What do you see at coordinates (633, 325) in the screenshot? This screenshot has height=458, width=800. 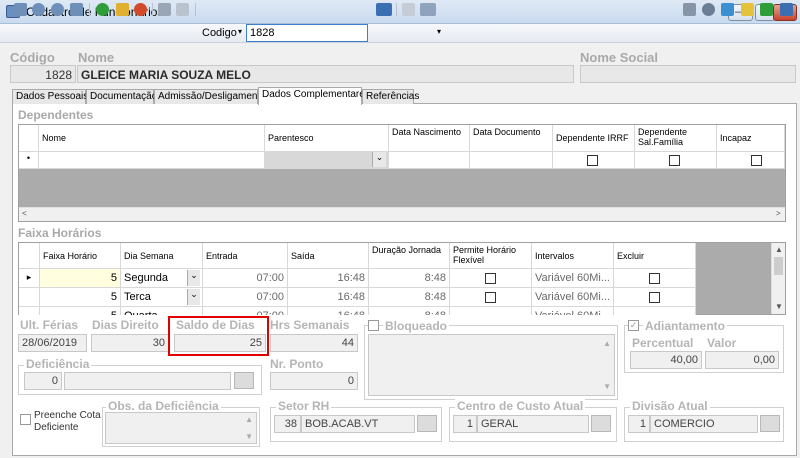 I see `adiantamento-checkbox: ✓` at bounding box center [633, 325].